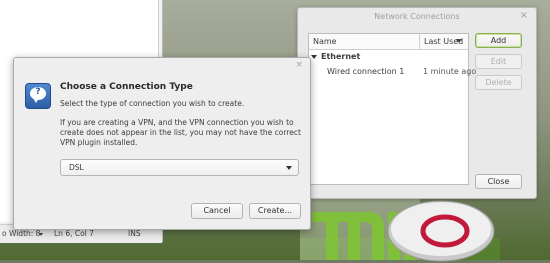 The height and width of the screenshot is (263, 550). Describe the element at coordinates (498, 181) in the screenshot. I see `close-button: Close` at that location.